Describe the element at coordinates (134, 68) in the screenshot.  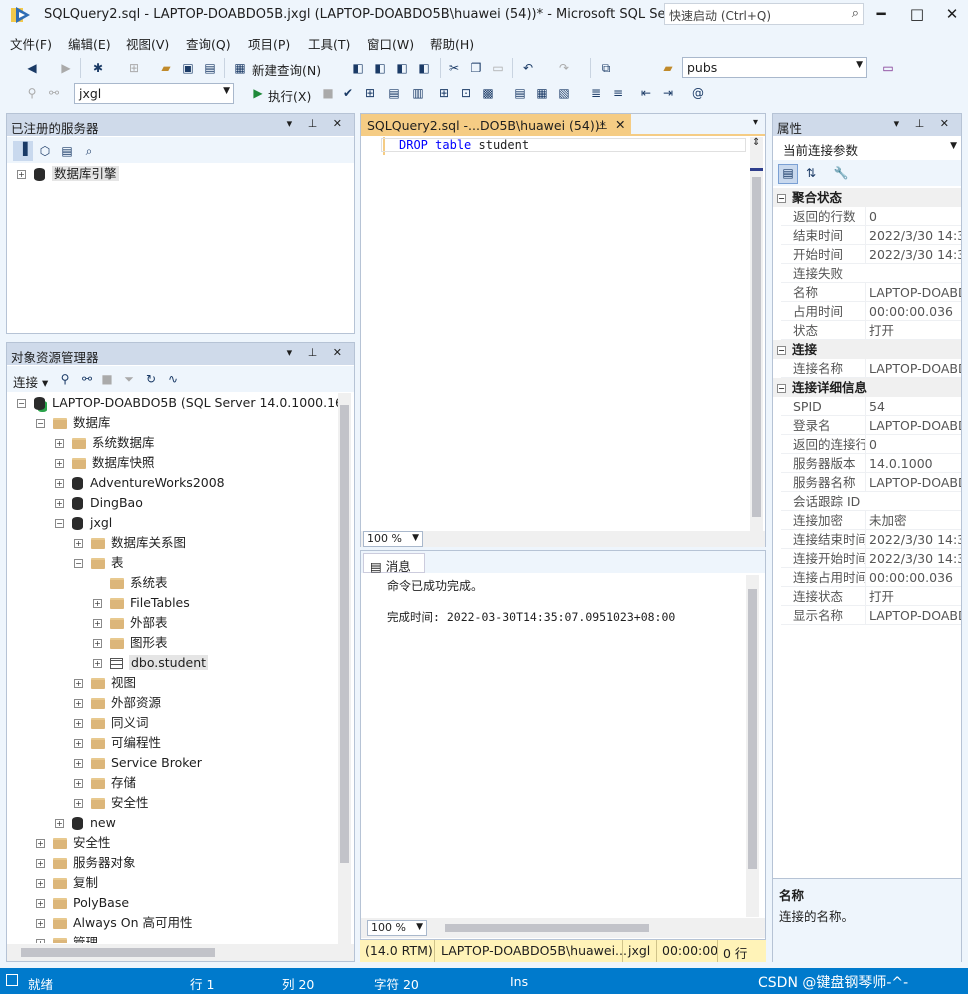
I see `add-item-icon: ⊞` at that location.